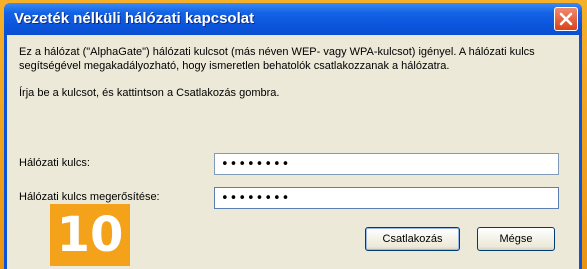 Image resolution: width=587 pixels, height=269 pixels. What do you see at coordinates (412, 239) in the screenshot?
I see `connect-button: Csatlakozás` at bounding box center [412, 239].